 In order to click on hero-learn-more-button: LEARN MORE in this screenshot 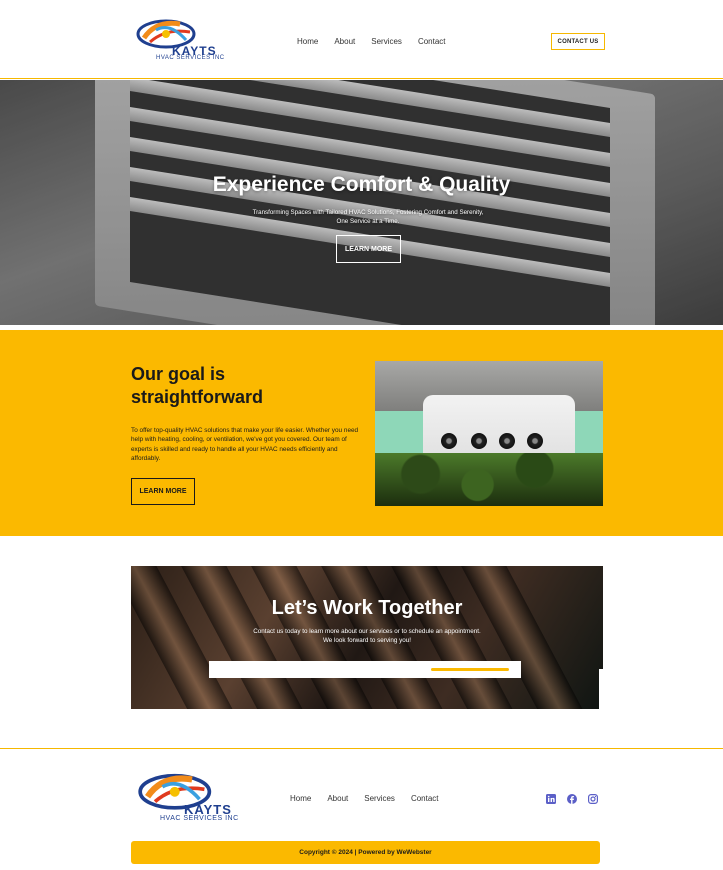, I will do `click(368, 249)`.